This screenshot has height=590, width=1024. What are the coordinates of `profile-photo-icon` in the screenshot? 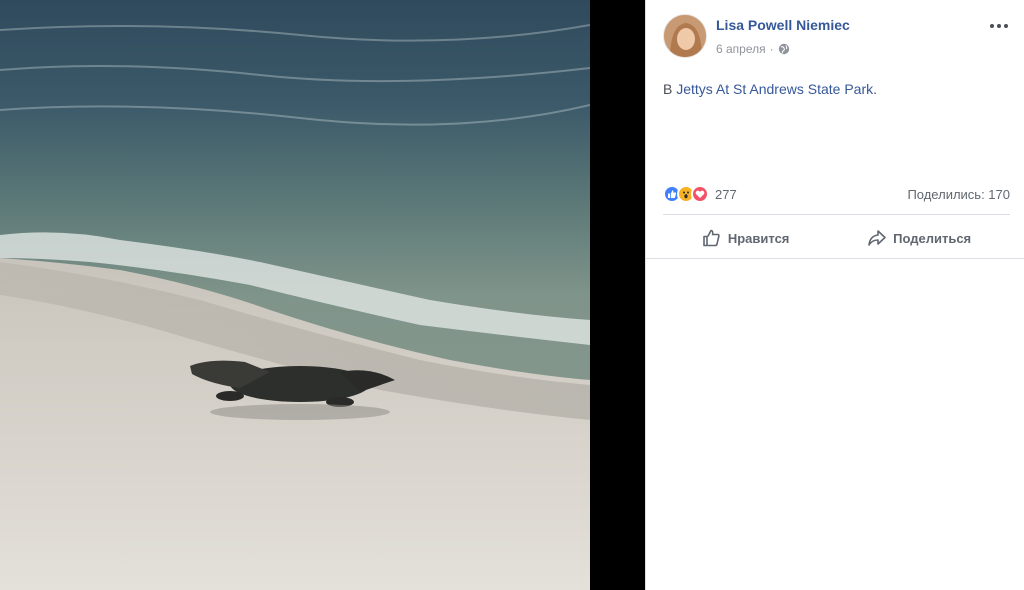 It's located at (685, 36).